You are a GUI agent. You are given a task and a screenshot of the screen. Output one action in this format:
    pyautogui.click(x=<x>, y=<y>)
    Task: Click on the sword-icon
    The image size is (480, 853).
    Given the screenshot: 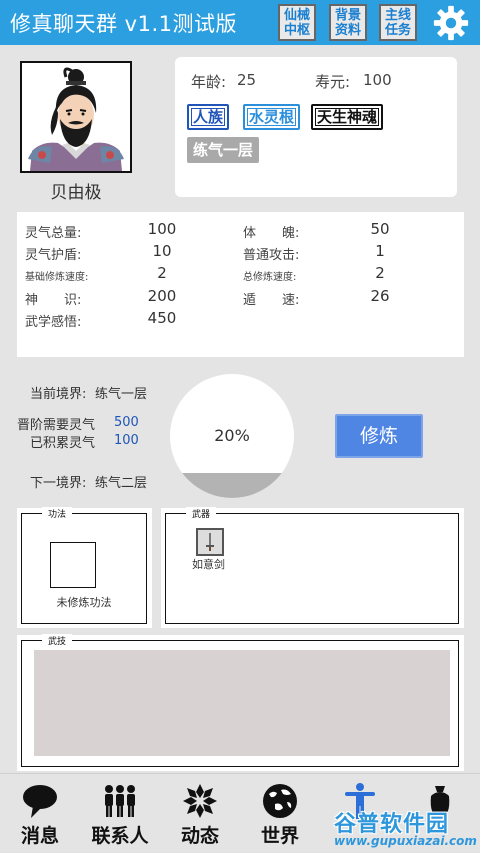 What is the action you would take?
    pyautogui.click(x=210, y=542)
    